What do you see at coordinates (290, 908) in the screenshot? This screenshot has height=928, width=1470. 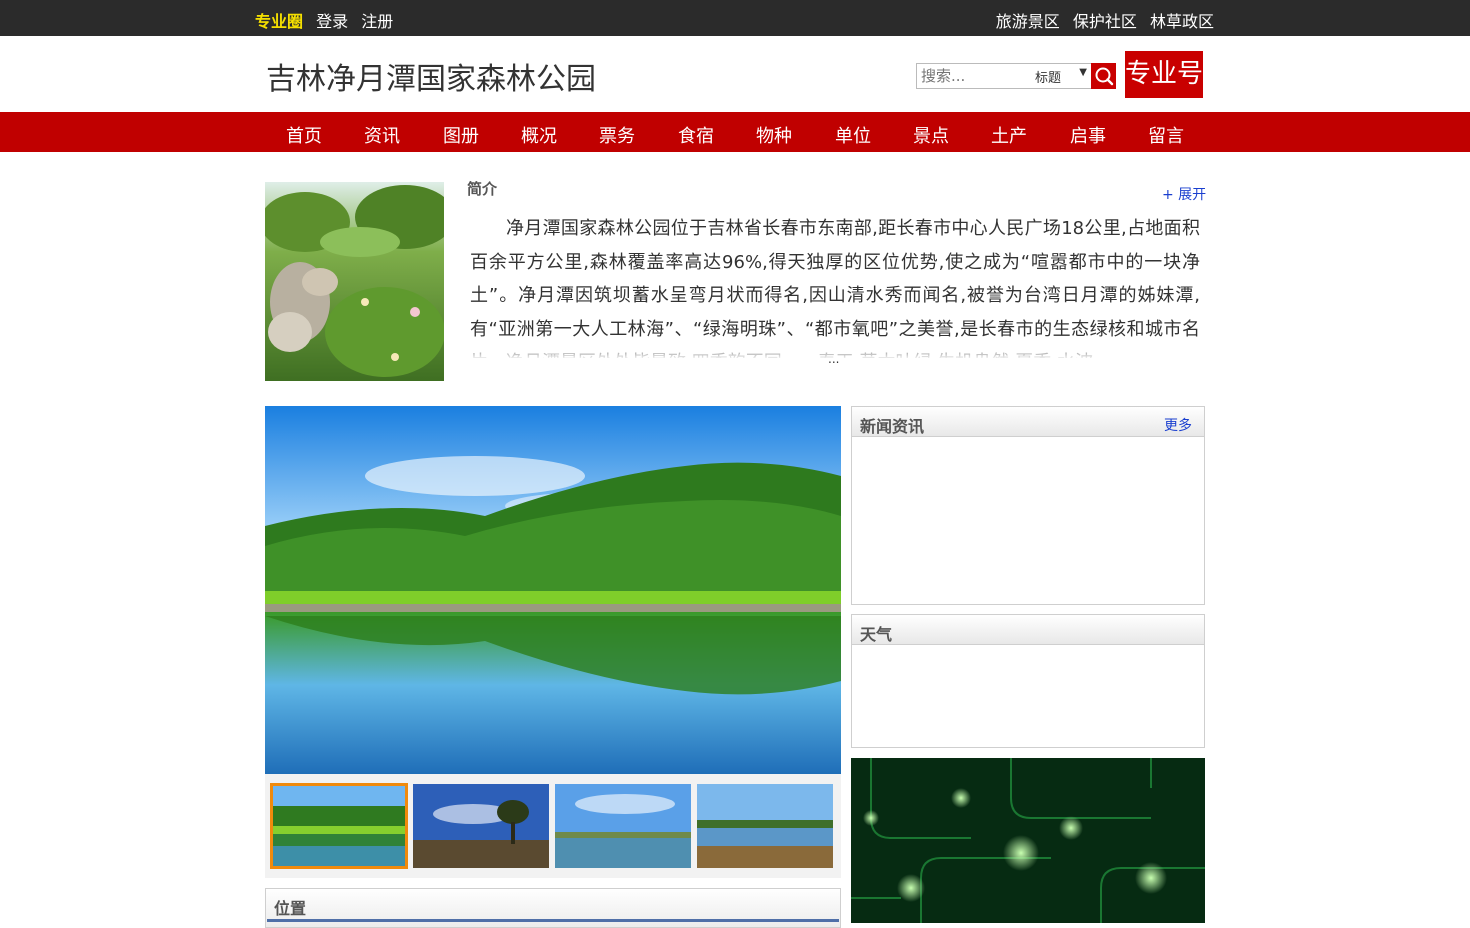 I see `location-panel-title: 位置` at bounding box center [290, 908].